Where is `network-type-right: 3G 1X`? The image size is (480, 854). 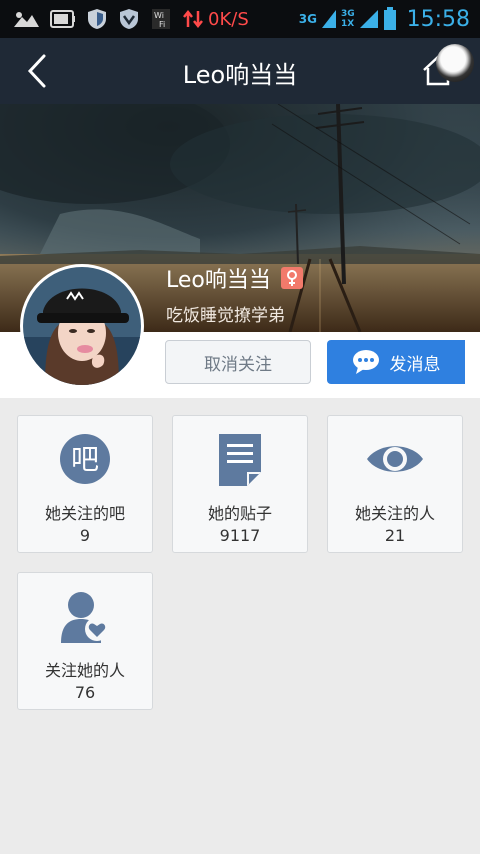
network-type-right: 3G 1X is located at coordinates (348, 19).